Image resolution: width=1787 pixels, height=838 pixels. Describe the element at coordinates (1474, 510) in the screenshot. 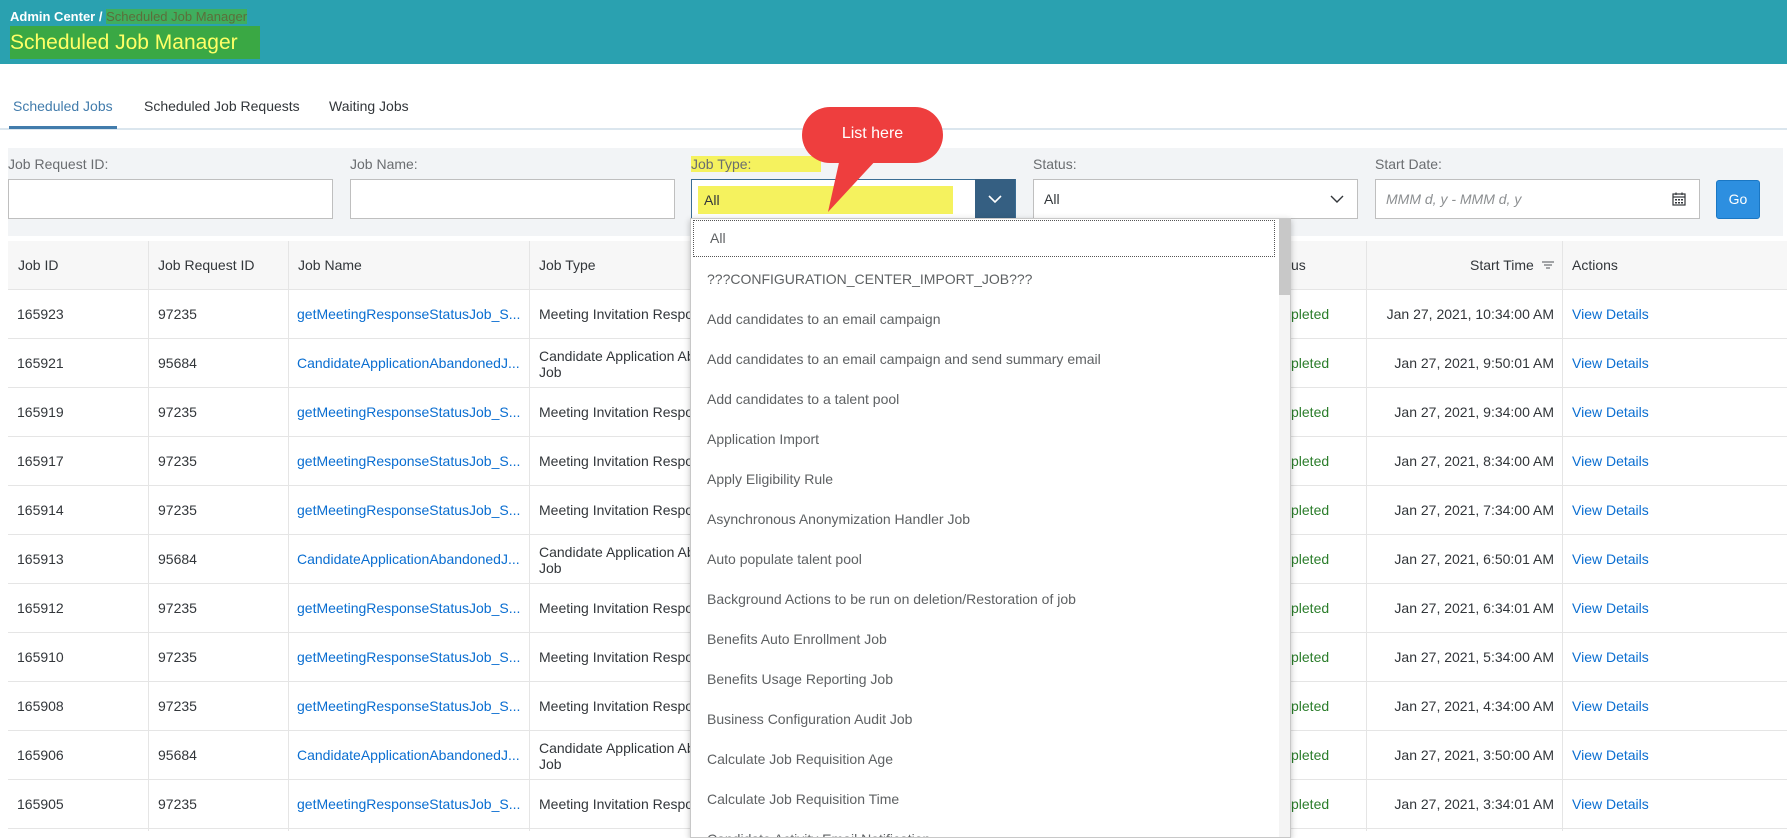

I see `cell-start-time: Jan 27, 2021, 7:34:00 AM` at that location.